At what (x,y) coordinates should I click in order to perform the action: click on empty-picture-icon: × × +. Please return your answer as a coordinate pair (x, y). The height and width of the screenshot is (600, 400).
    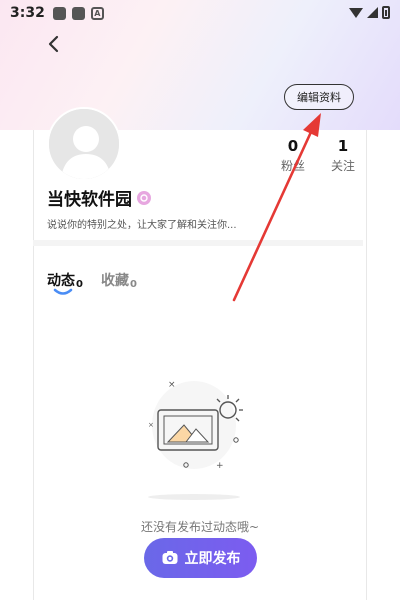
    Looking at the image, I should click on (195, 440).